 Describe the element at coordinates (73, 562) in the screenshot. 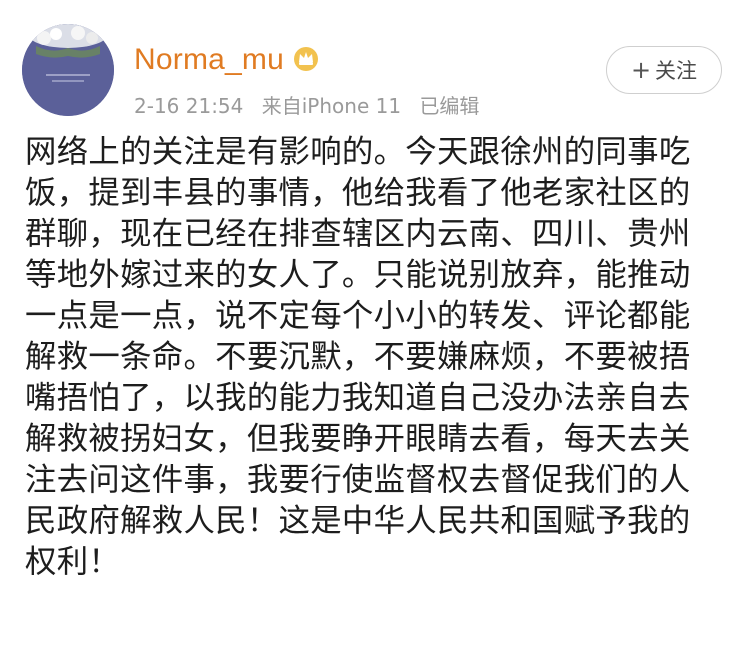

I see `post-text-line: 权利！` at that location.